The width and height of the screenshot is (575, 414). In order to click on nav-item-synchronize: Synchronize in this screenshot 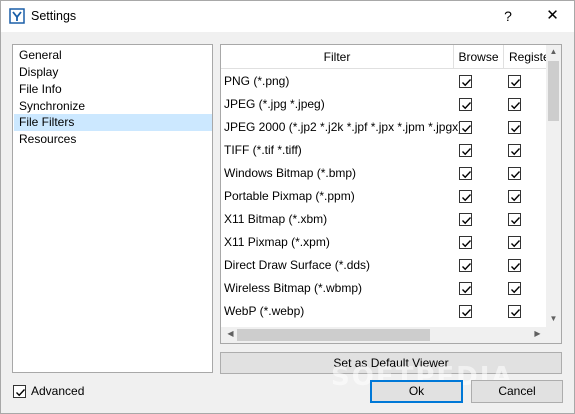, I will do `click(113, 106)`.